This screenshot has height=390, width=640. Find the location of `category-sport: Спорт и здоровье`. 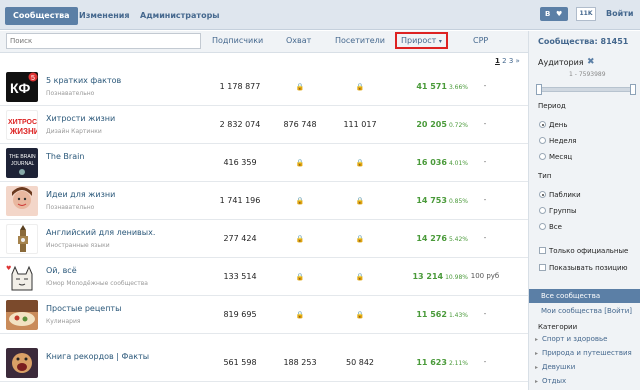

category-sport: Спорт и здоровье is located at coordinates (571, 339).